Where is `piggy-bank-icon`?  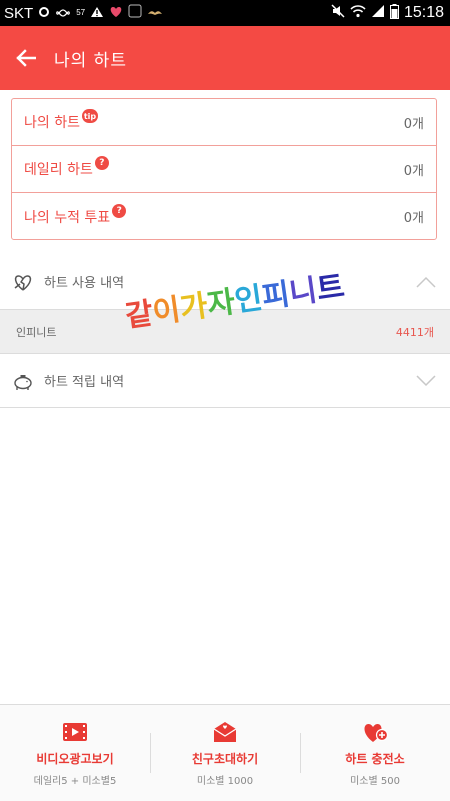 piggy-bank-icon is located at coordinates (23, 382).